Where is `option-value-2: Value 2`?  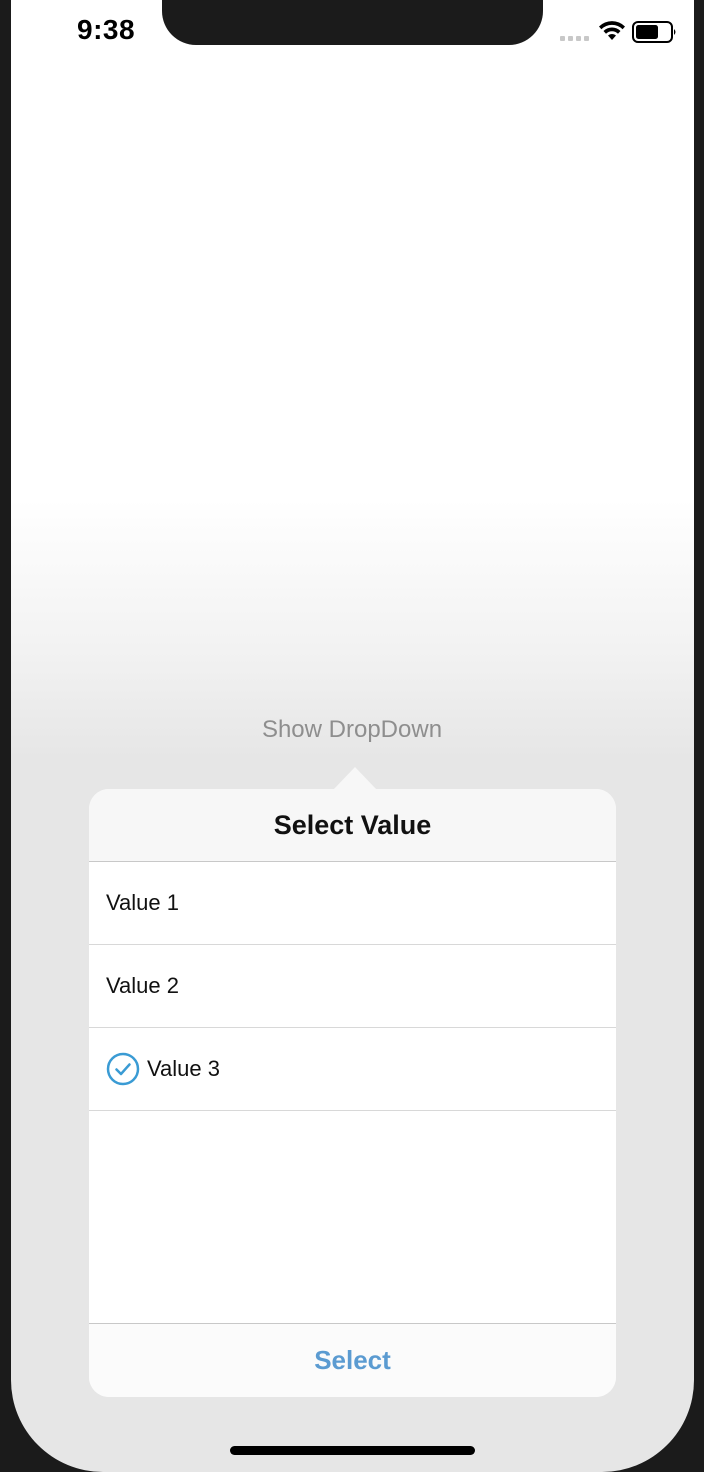
option-value-2: Value 2 is located at coordinates (352, 986).